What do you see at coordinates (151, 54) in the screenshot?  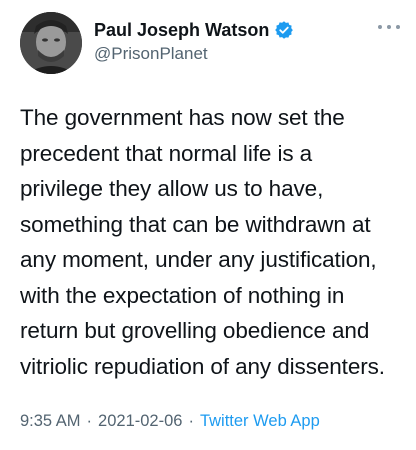 I see `author-handle: @PrisonPlanet` at bounding box center [151, 54].